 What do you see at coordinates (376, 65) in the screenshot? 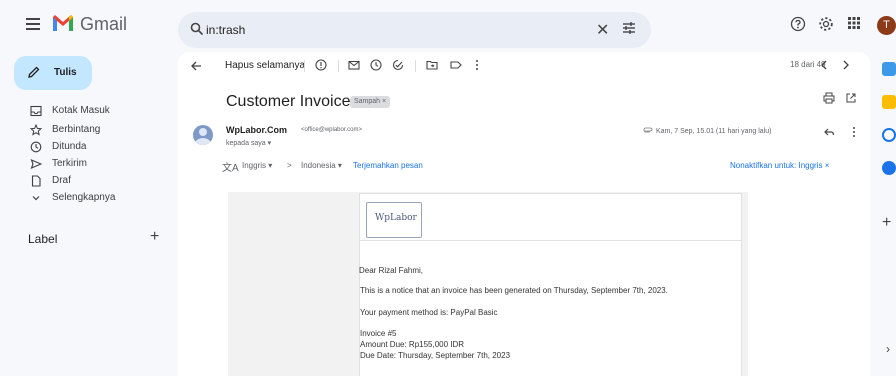
I see `snooze-clock-icon` at bounding box center [376, 65].